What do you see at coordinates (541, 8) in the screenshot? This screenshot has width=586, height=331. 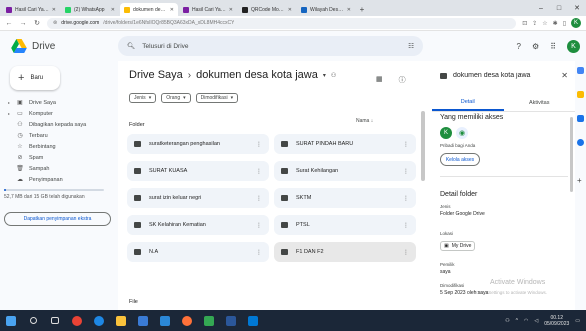 I see `minimize-icon: –` at bounding box center [541, 8].